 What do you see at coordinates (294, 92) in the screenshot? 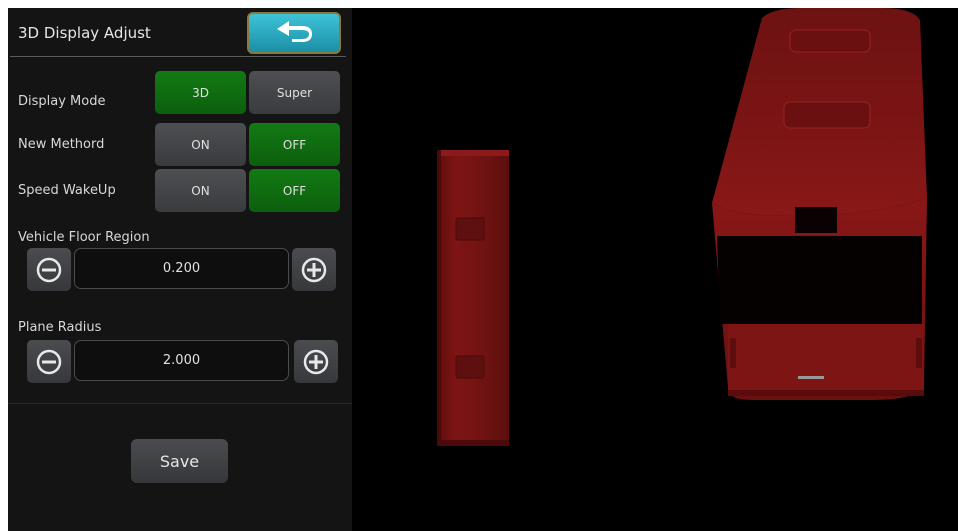
I see `display-mode-super-button: Super` at bounding box center [294, 92].